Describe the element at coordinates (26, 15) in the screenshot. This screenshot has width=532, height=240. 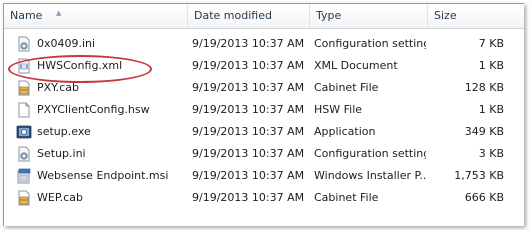
I see `column-header-name-label: Name` at that location.